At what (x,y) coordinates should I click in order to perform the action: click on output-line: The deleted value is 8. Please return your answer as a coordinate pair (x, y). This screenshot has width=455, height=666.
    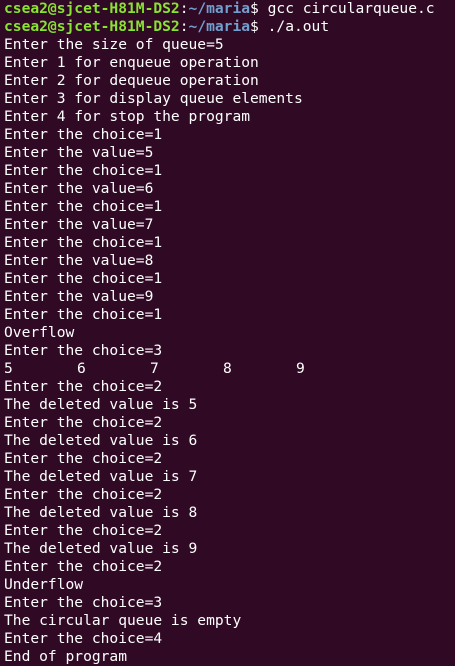
    Looking at the image, I should click on (101, 512).